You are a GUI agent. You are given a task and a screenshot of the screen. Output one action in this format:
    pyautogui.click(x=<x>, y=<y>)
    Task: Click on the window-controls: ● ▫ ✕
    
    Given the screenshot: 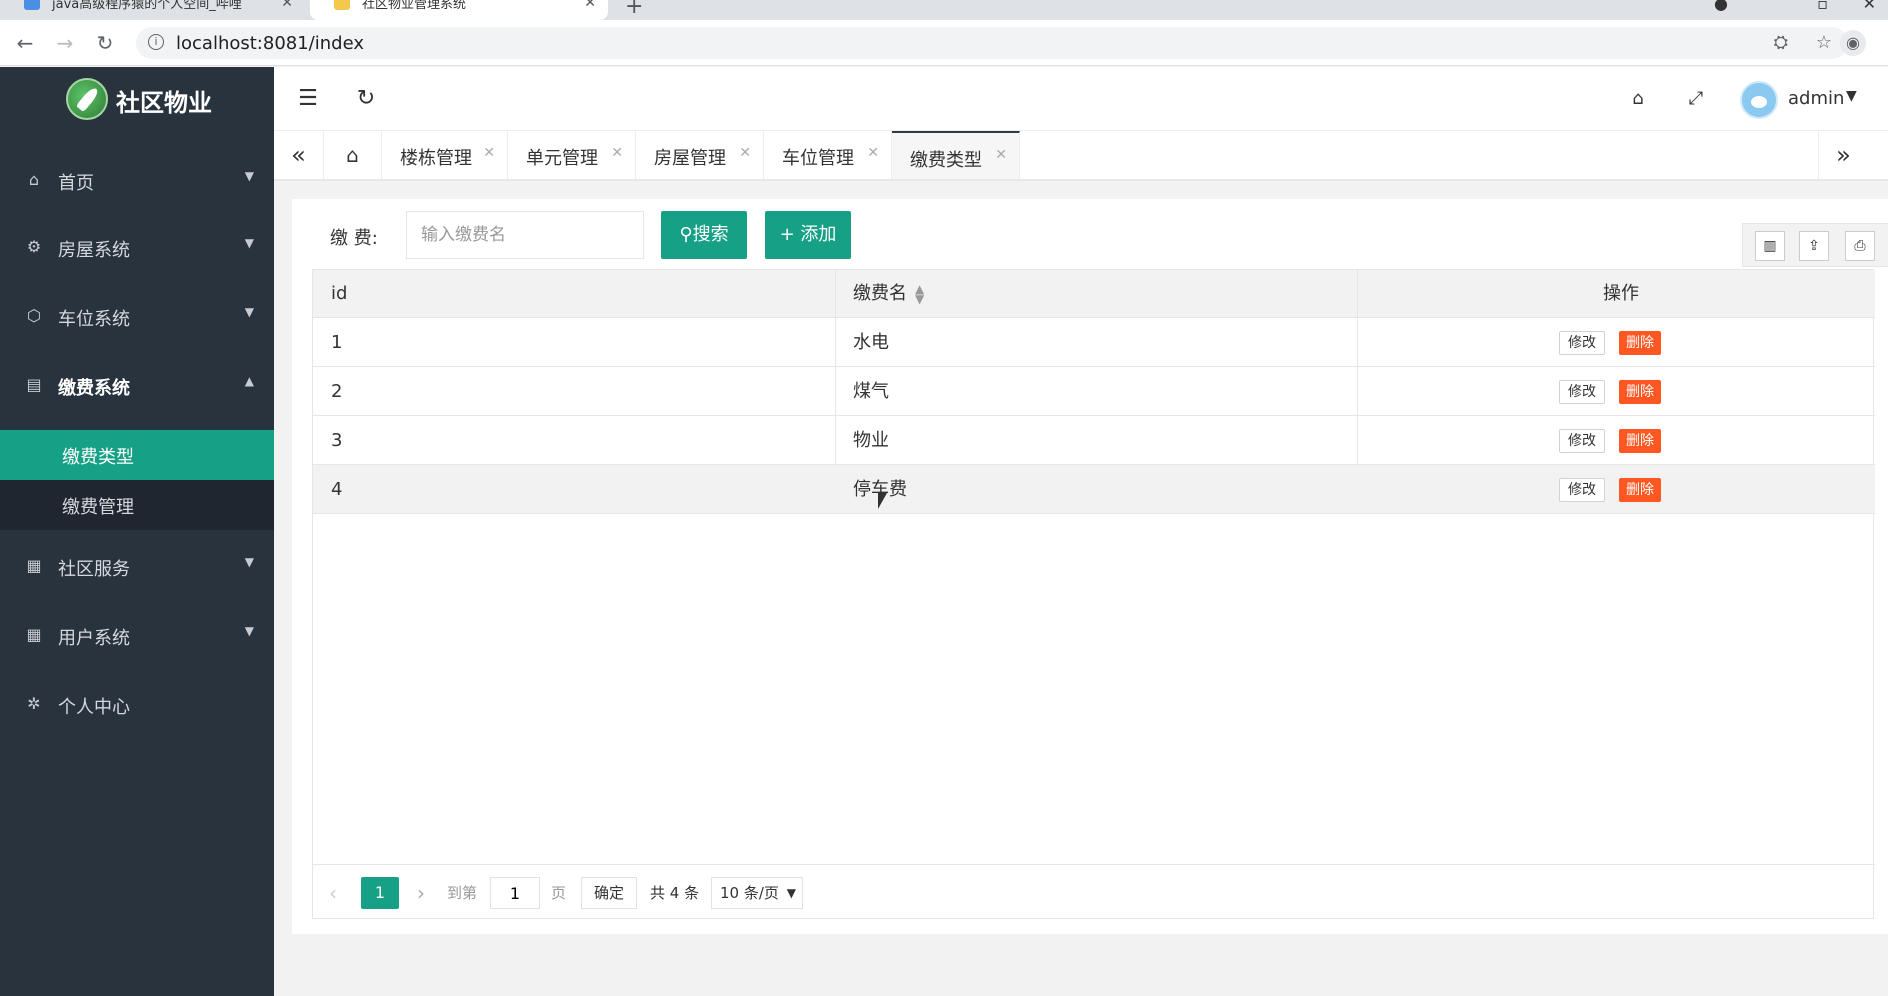 What is the action you would take?
    pyautogui.click(x=1788, y=10)
    